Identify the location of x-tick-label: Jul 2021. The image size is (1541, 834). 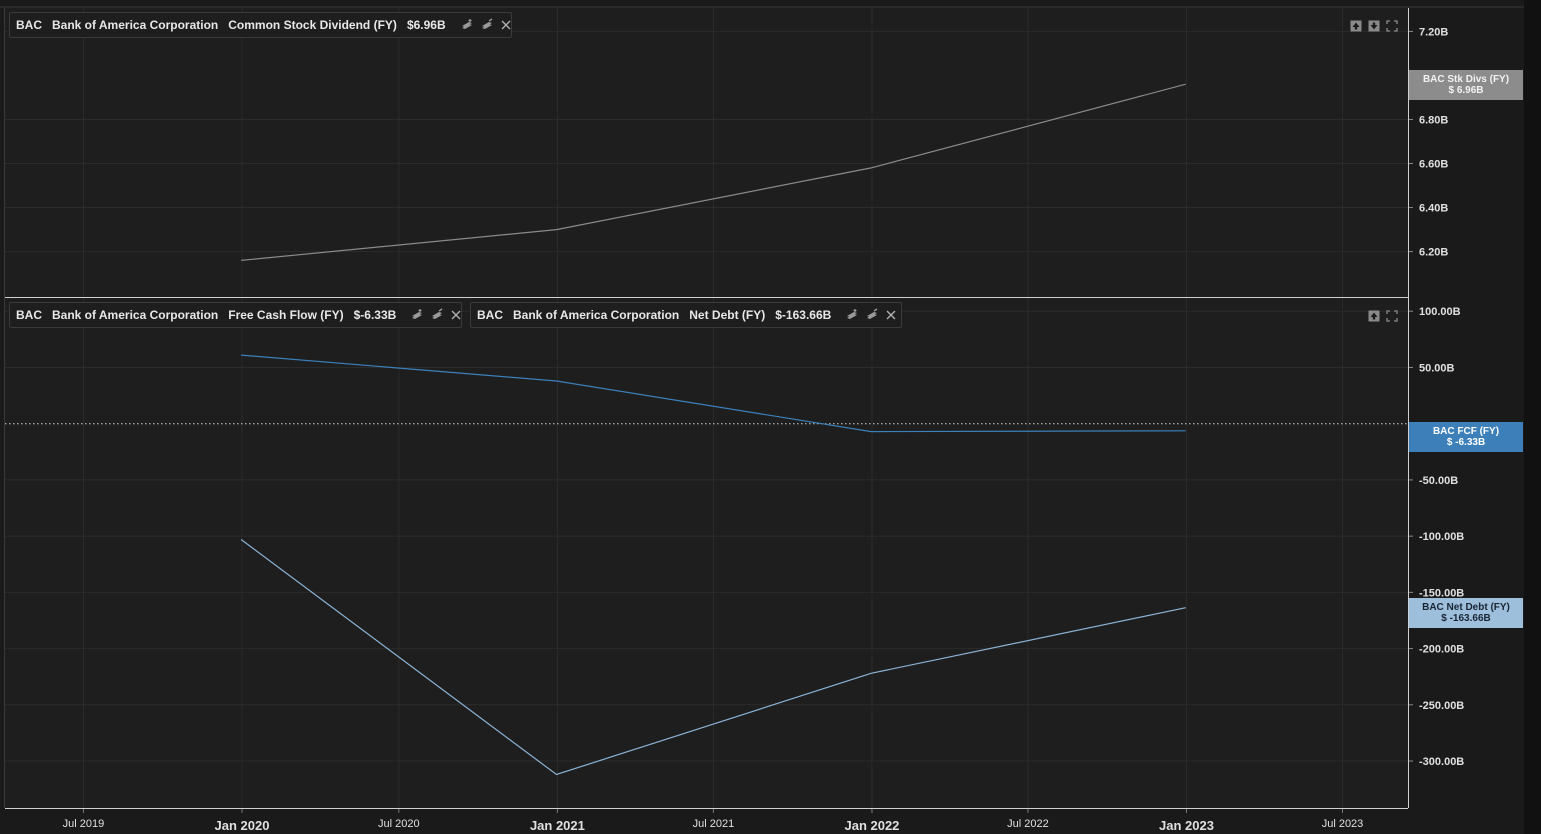
(714, 824).